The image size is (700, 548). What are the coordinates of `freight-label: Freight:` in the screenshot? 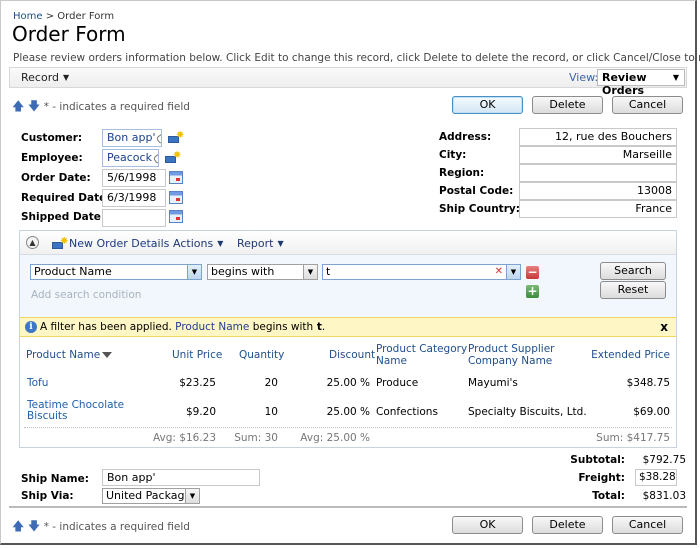 It's located at (601, 478).